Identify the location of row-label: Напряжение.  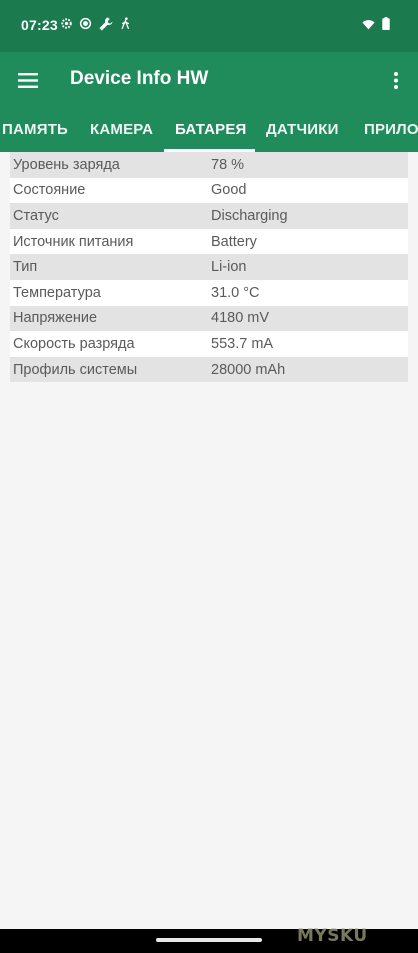
(55, 318).